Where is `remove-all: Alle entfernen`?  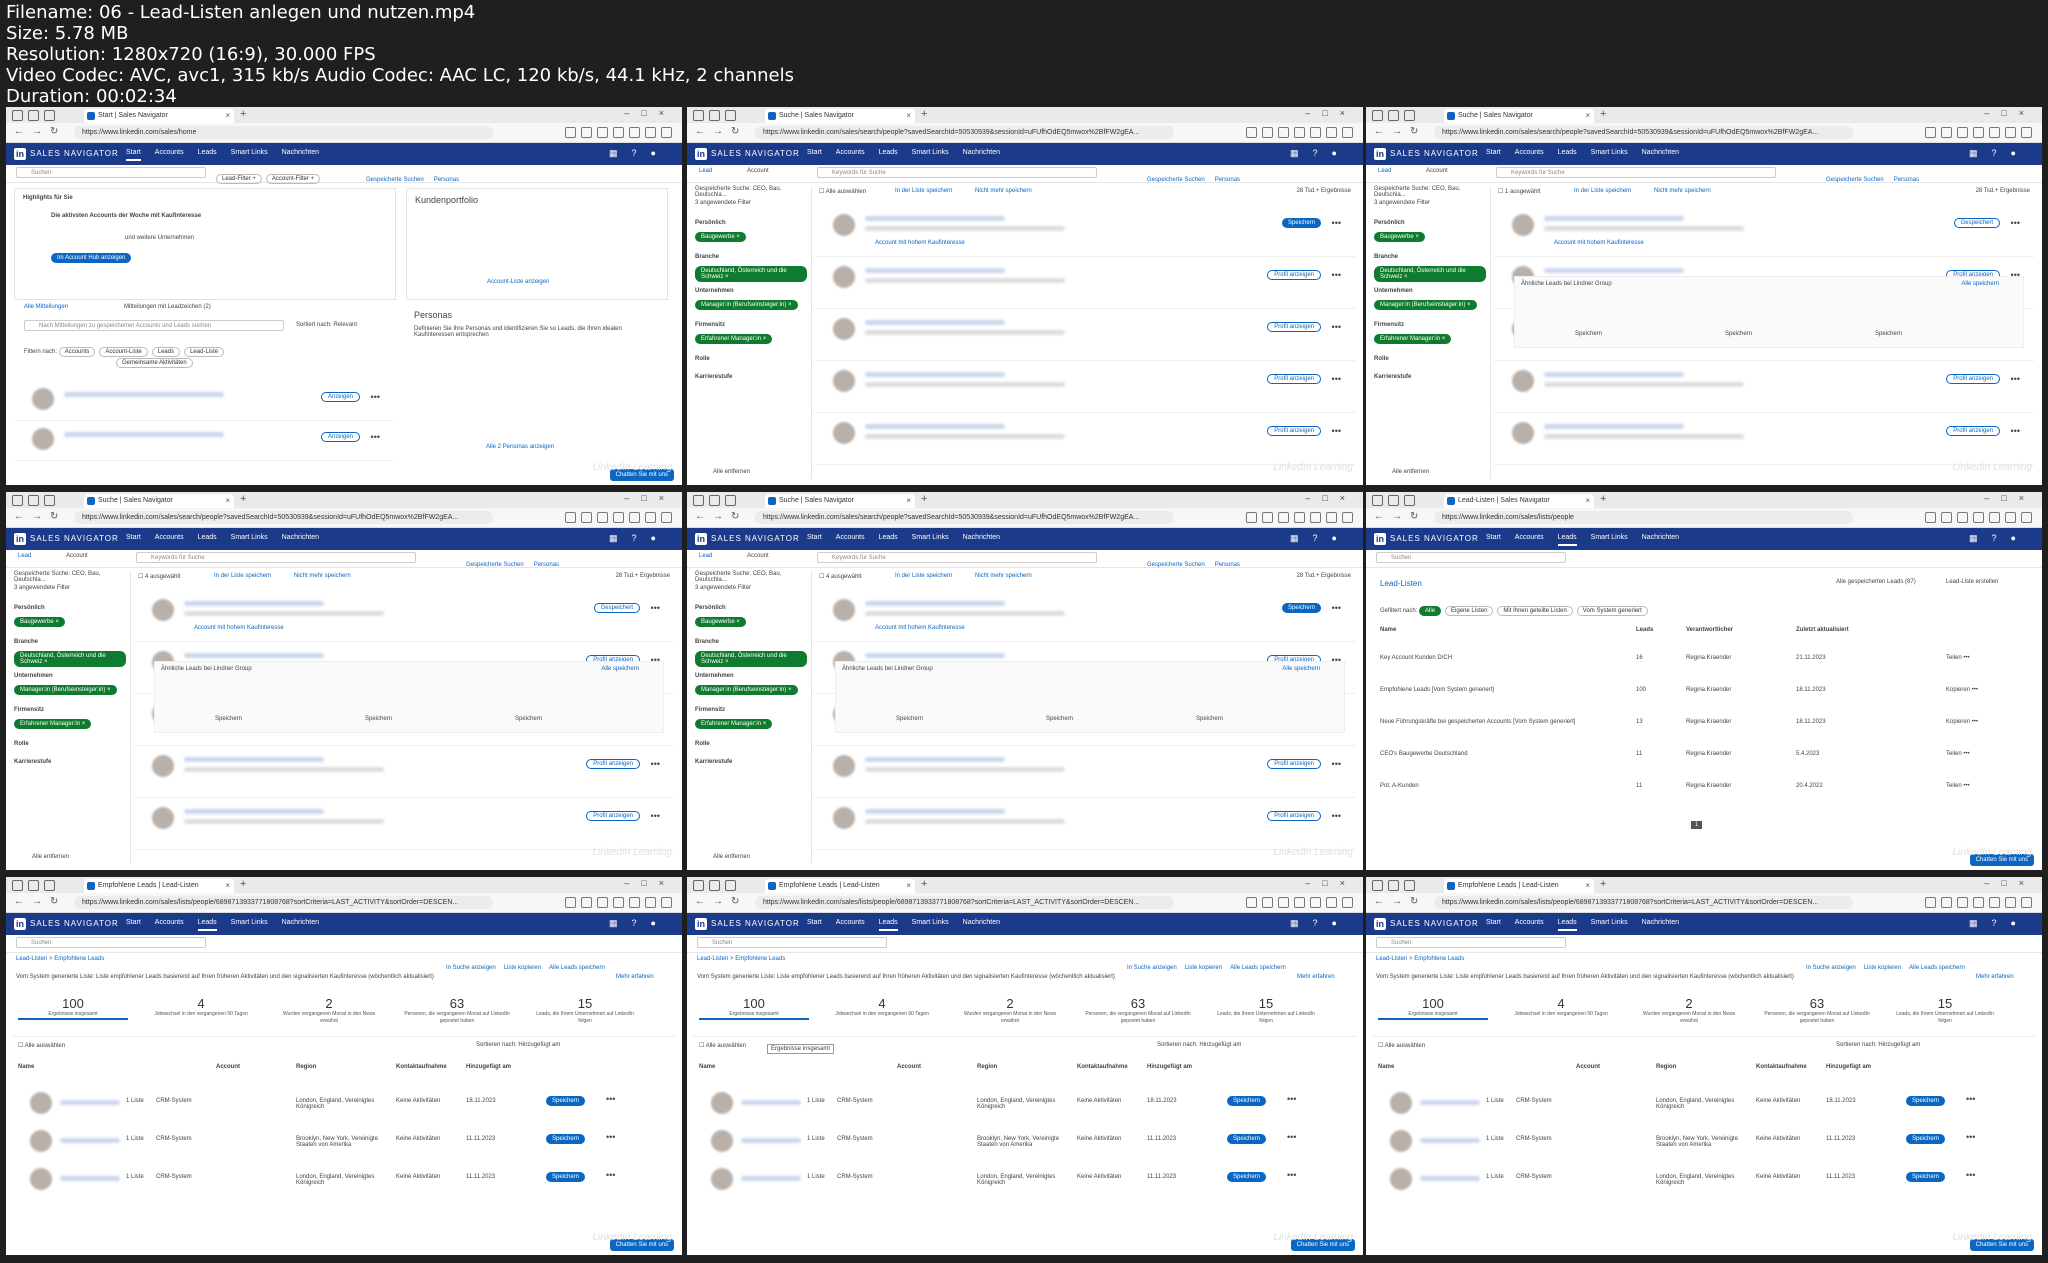
remove-all: Alle entfernen is located at coordinates (50, 857).